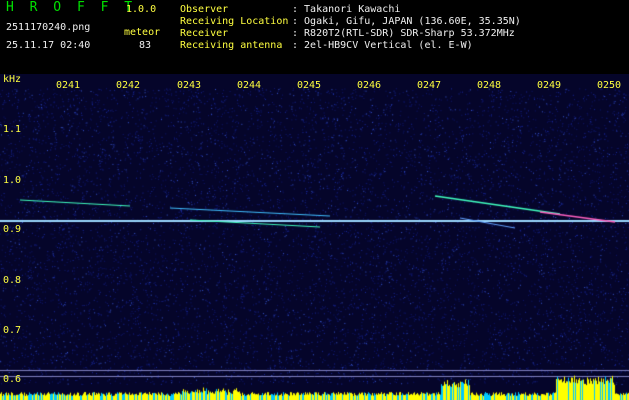  I want to click on freq-tick-label: 1.1, so click(12, 129).